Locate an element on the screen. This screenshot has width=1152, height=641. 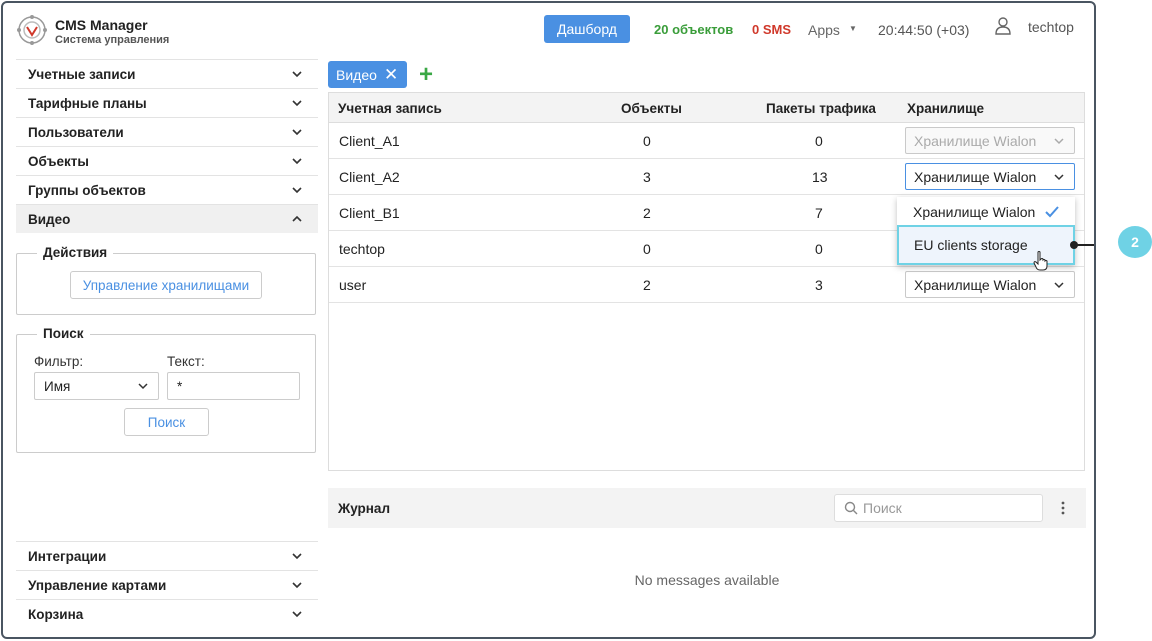
table-row: Client_A1 0 0 Хранилище Wialon is located at coordinates (706, 141).